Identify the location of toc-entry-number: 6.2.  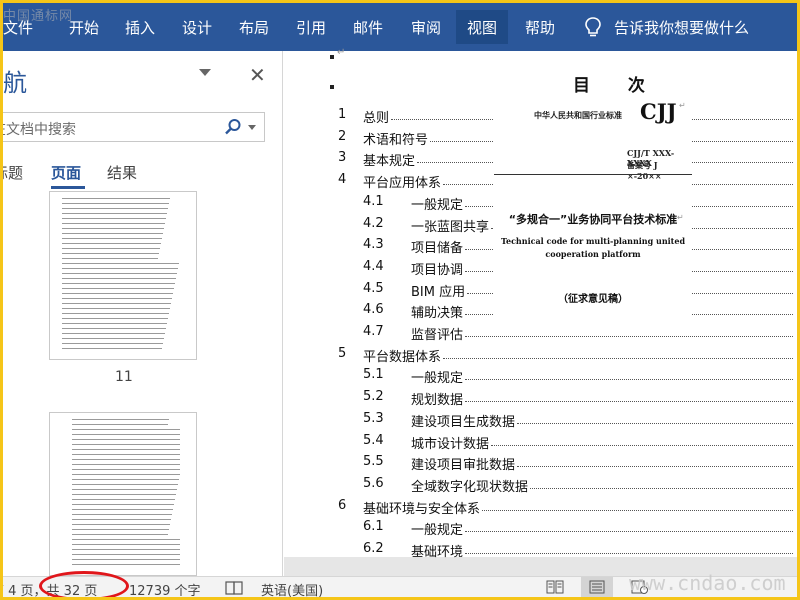
(373, 548).